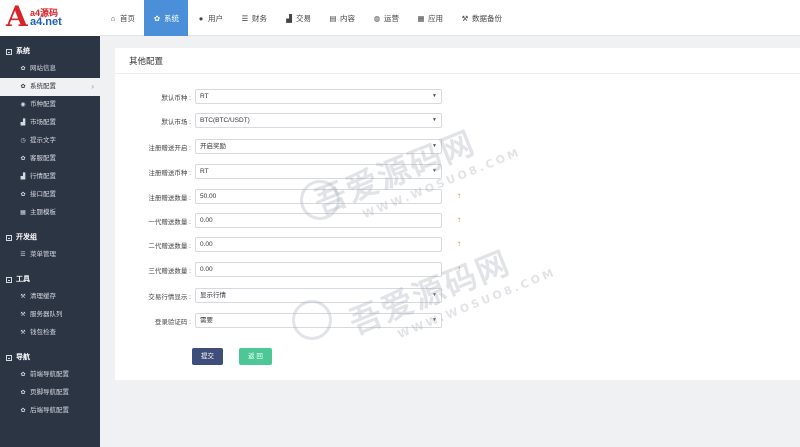 The height and width of the screenshot is (447, 800). Describe the element at coordinates (457, 96) in the screenshot. I see `form-row-default-coin: 默认币种 : RT ▼` at that location.